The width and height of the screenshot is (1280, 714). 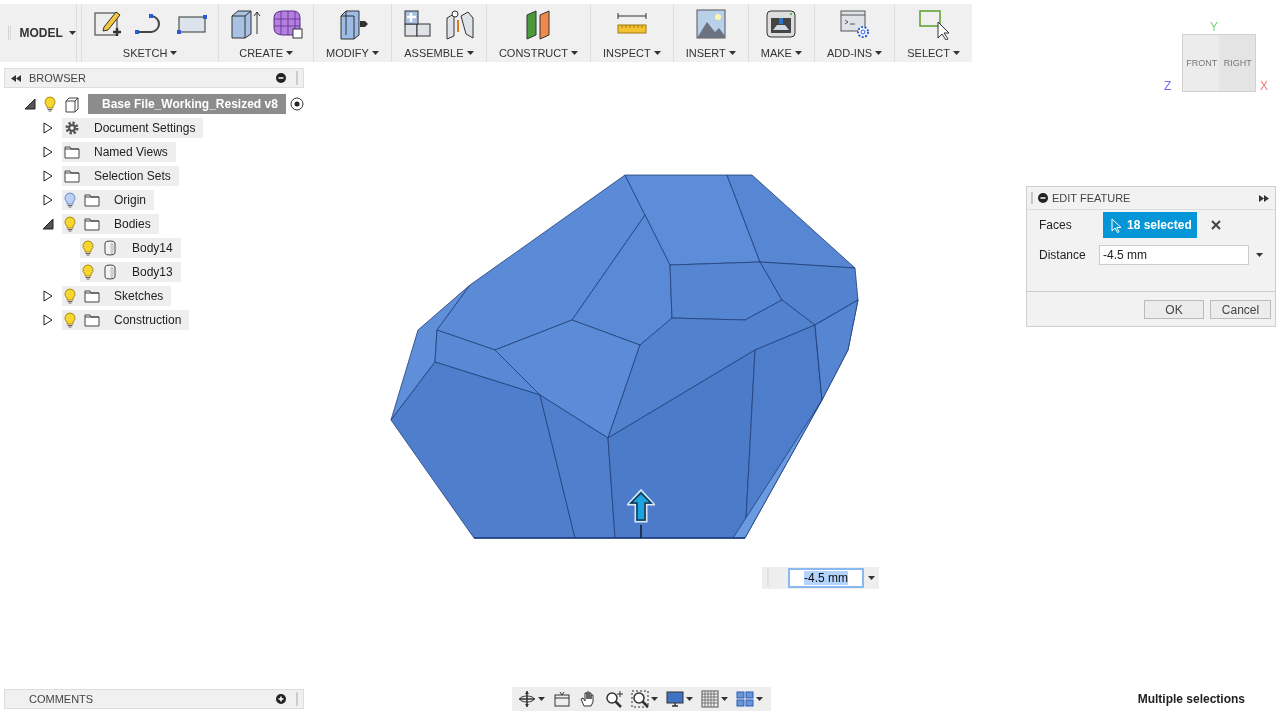 I want to click on axis-label: Z, so click(x=1168, y=86).